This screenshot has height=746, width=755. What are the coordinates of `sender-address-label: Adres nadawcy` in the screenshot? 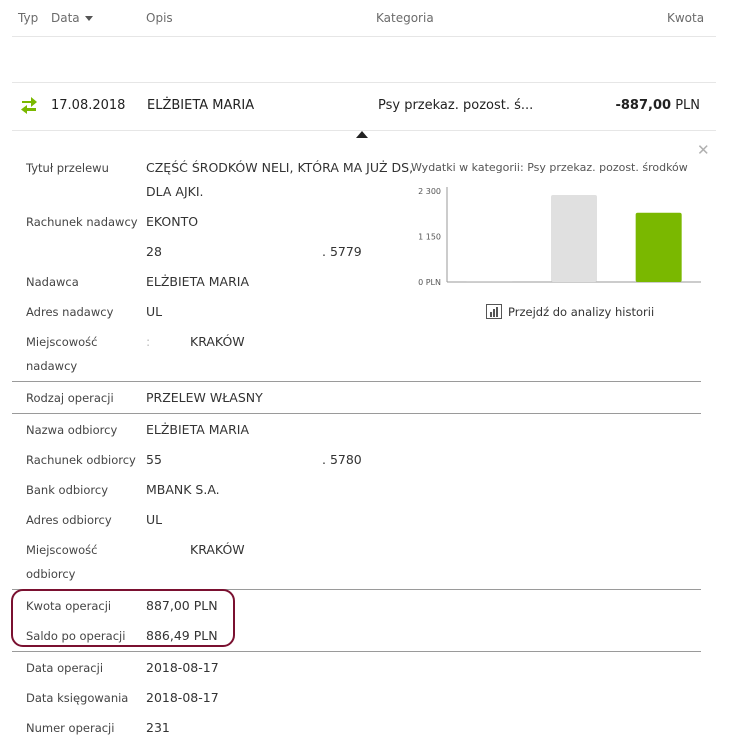 It's located at (70, 312).